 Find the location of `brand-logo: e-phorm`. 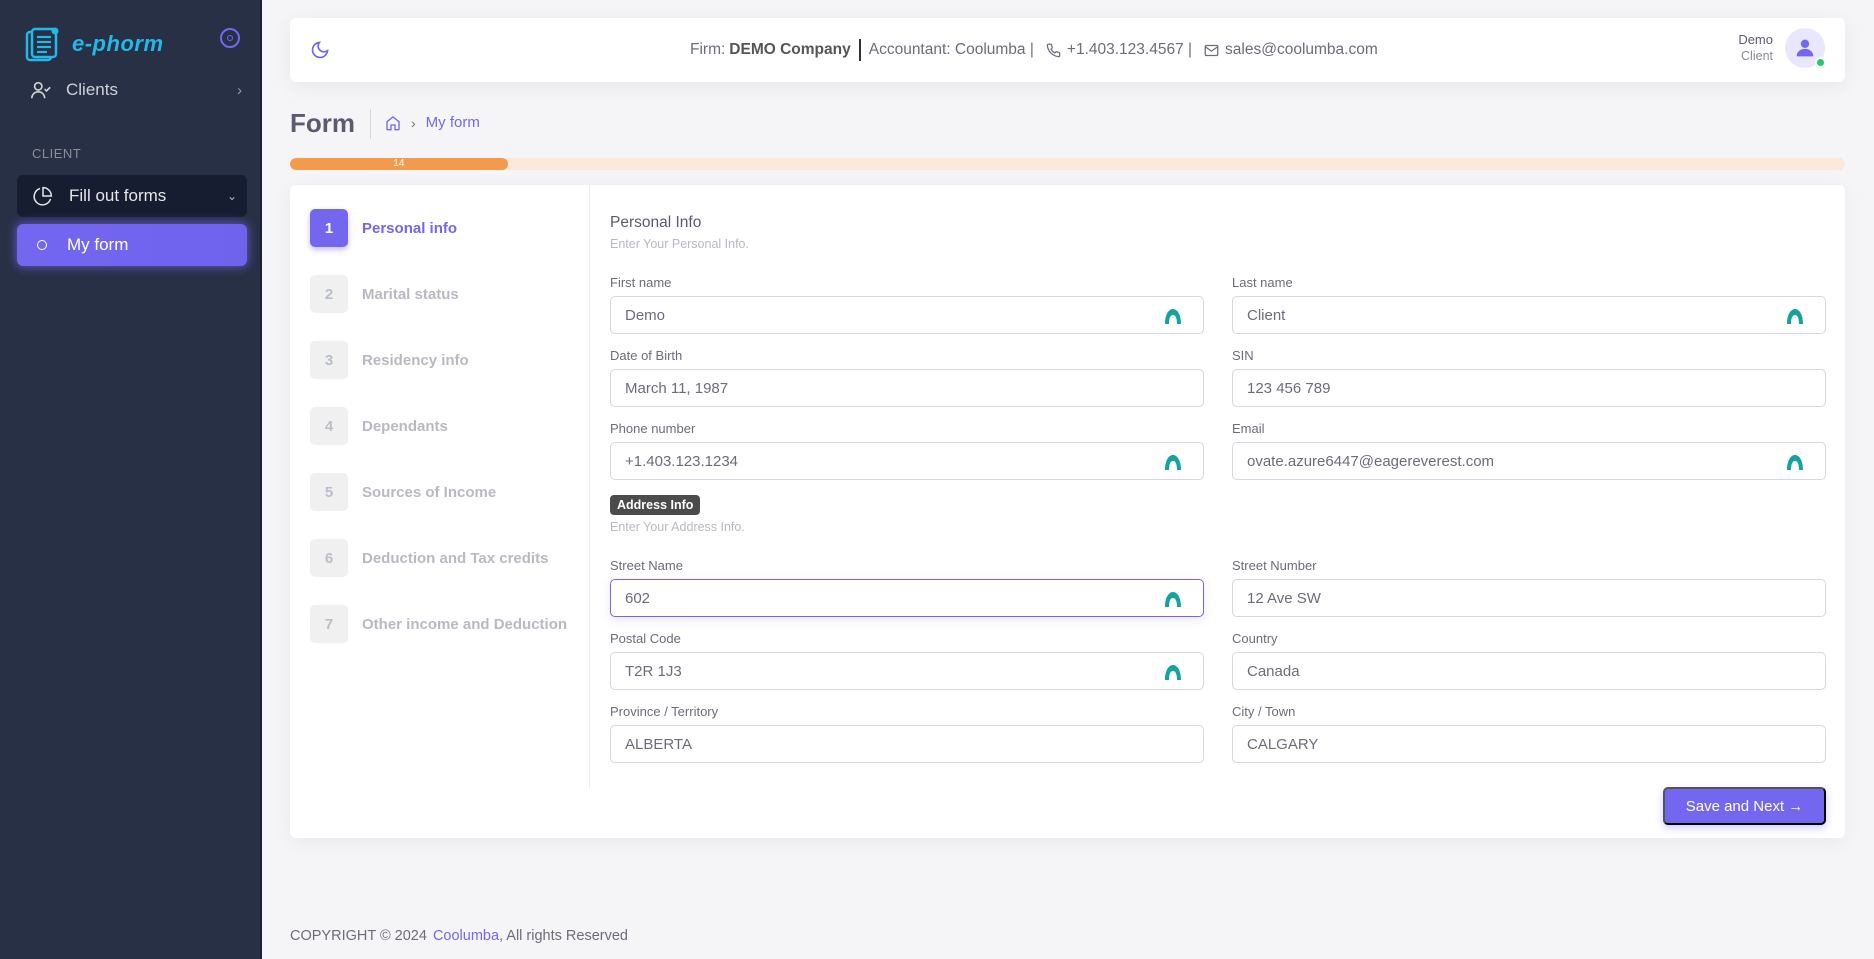

brand-logo: e-phorm is located at coordinates (94, 44).